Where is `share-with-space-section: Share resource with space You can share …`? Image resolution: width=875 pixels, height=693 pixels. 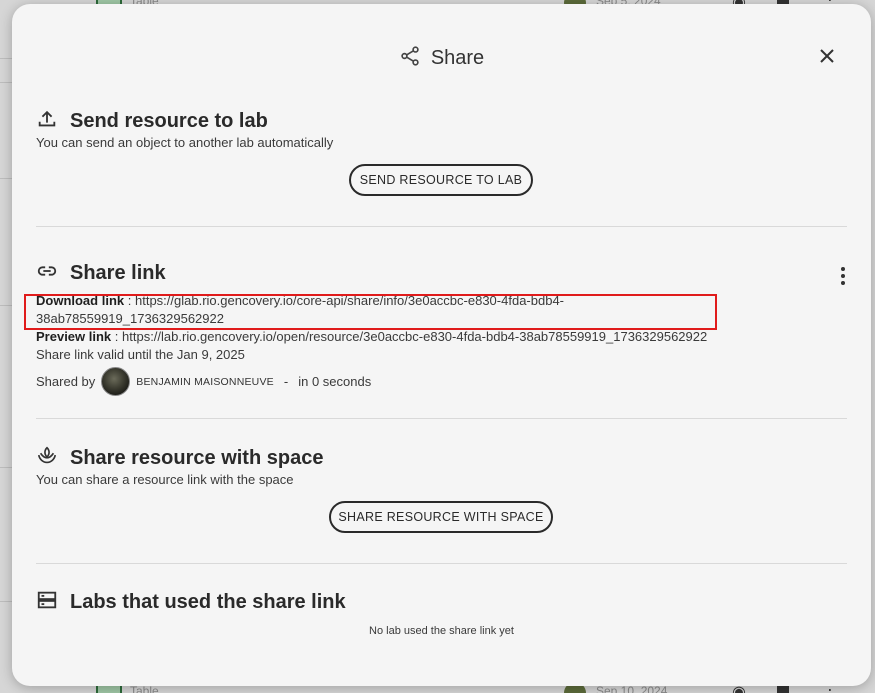
share-with-space-section: Share resource with space You can share … is located at coordinates (441, 466).